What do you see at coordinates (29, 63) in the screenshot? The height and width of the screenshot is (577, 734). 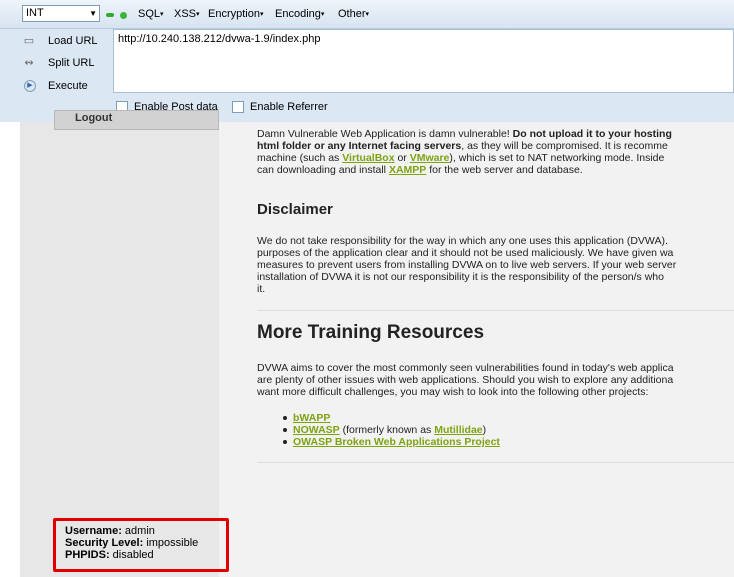 I see `split-url-icon: ↭` at bounding box center [29, 63].